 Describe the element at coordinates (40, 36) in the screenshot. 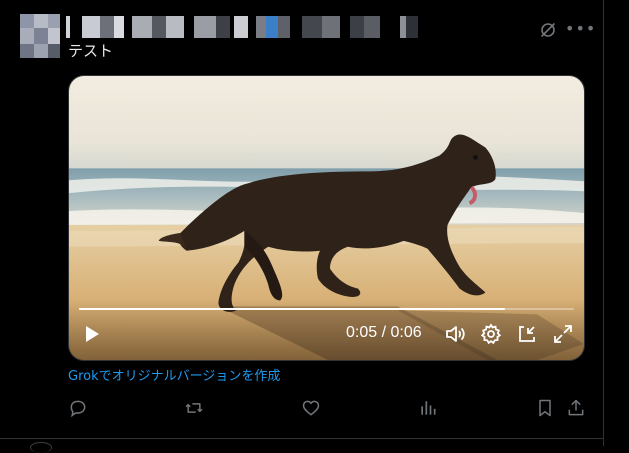

I see `avatar` at that location.